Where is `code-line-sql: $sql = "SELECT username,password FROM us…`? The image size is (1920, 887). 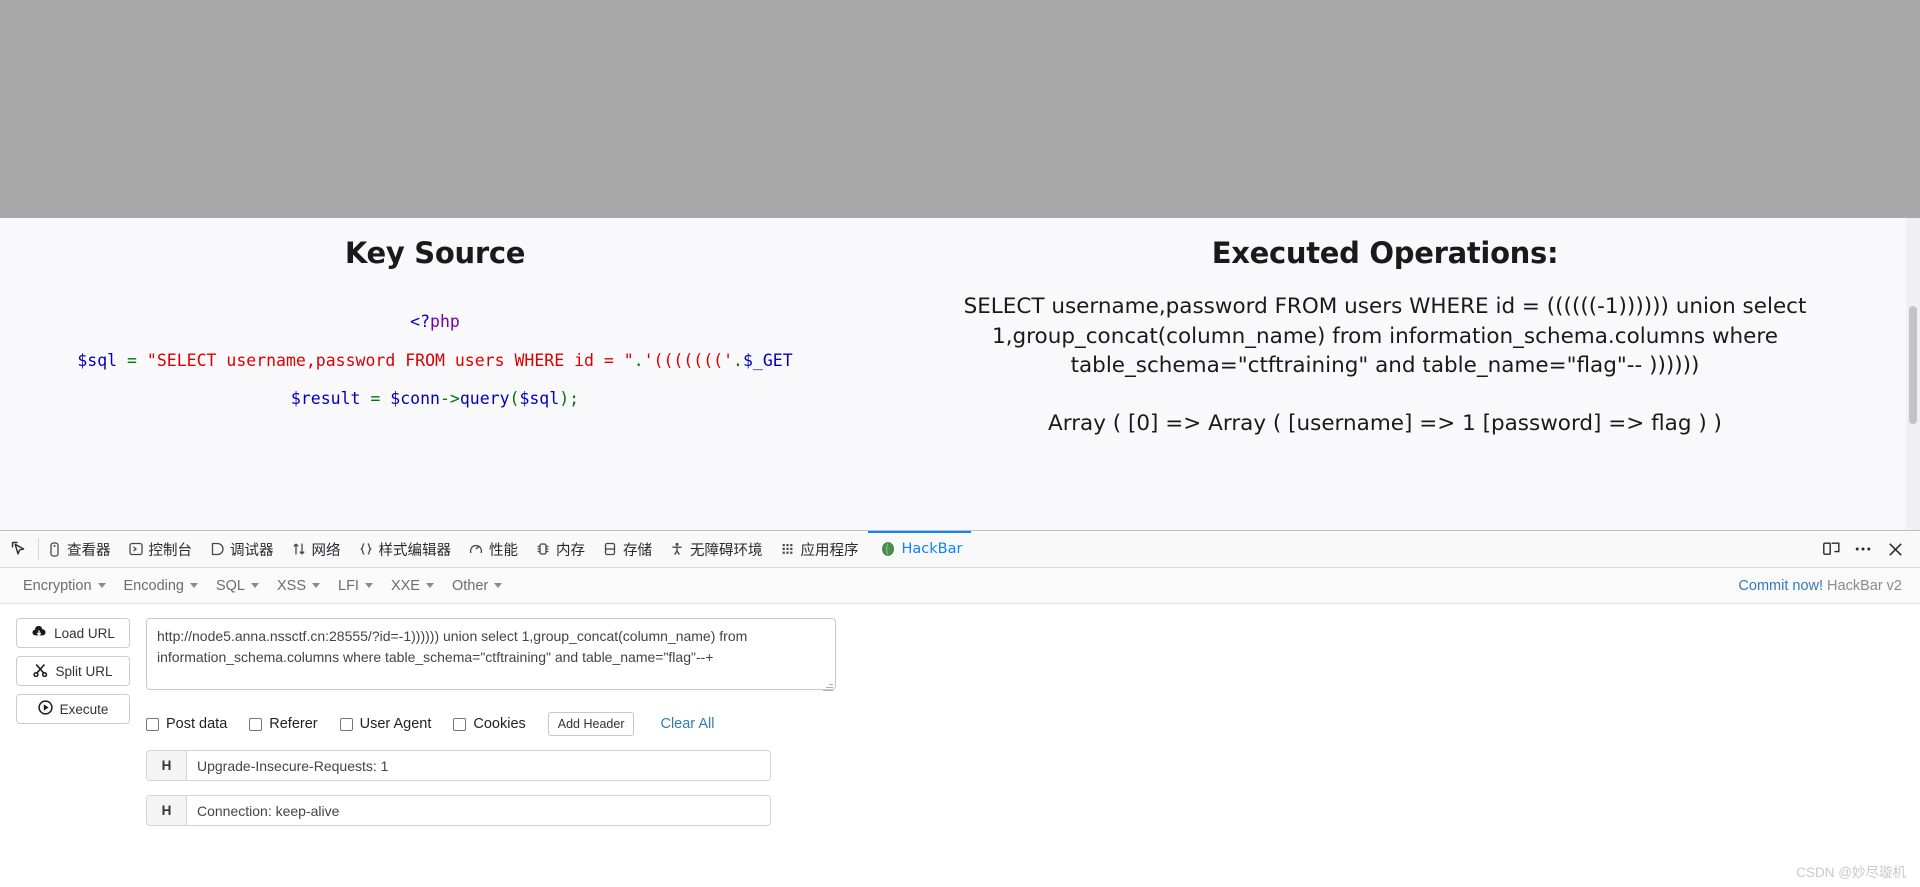
code-line-sql: $sql = "SELECT username,password FROM us… is located at coordinates (435, 360).